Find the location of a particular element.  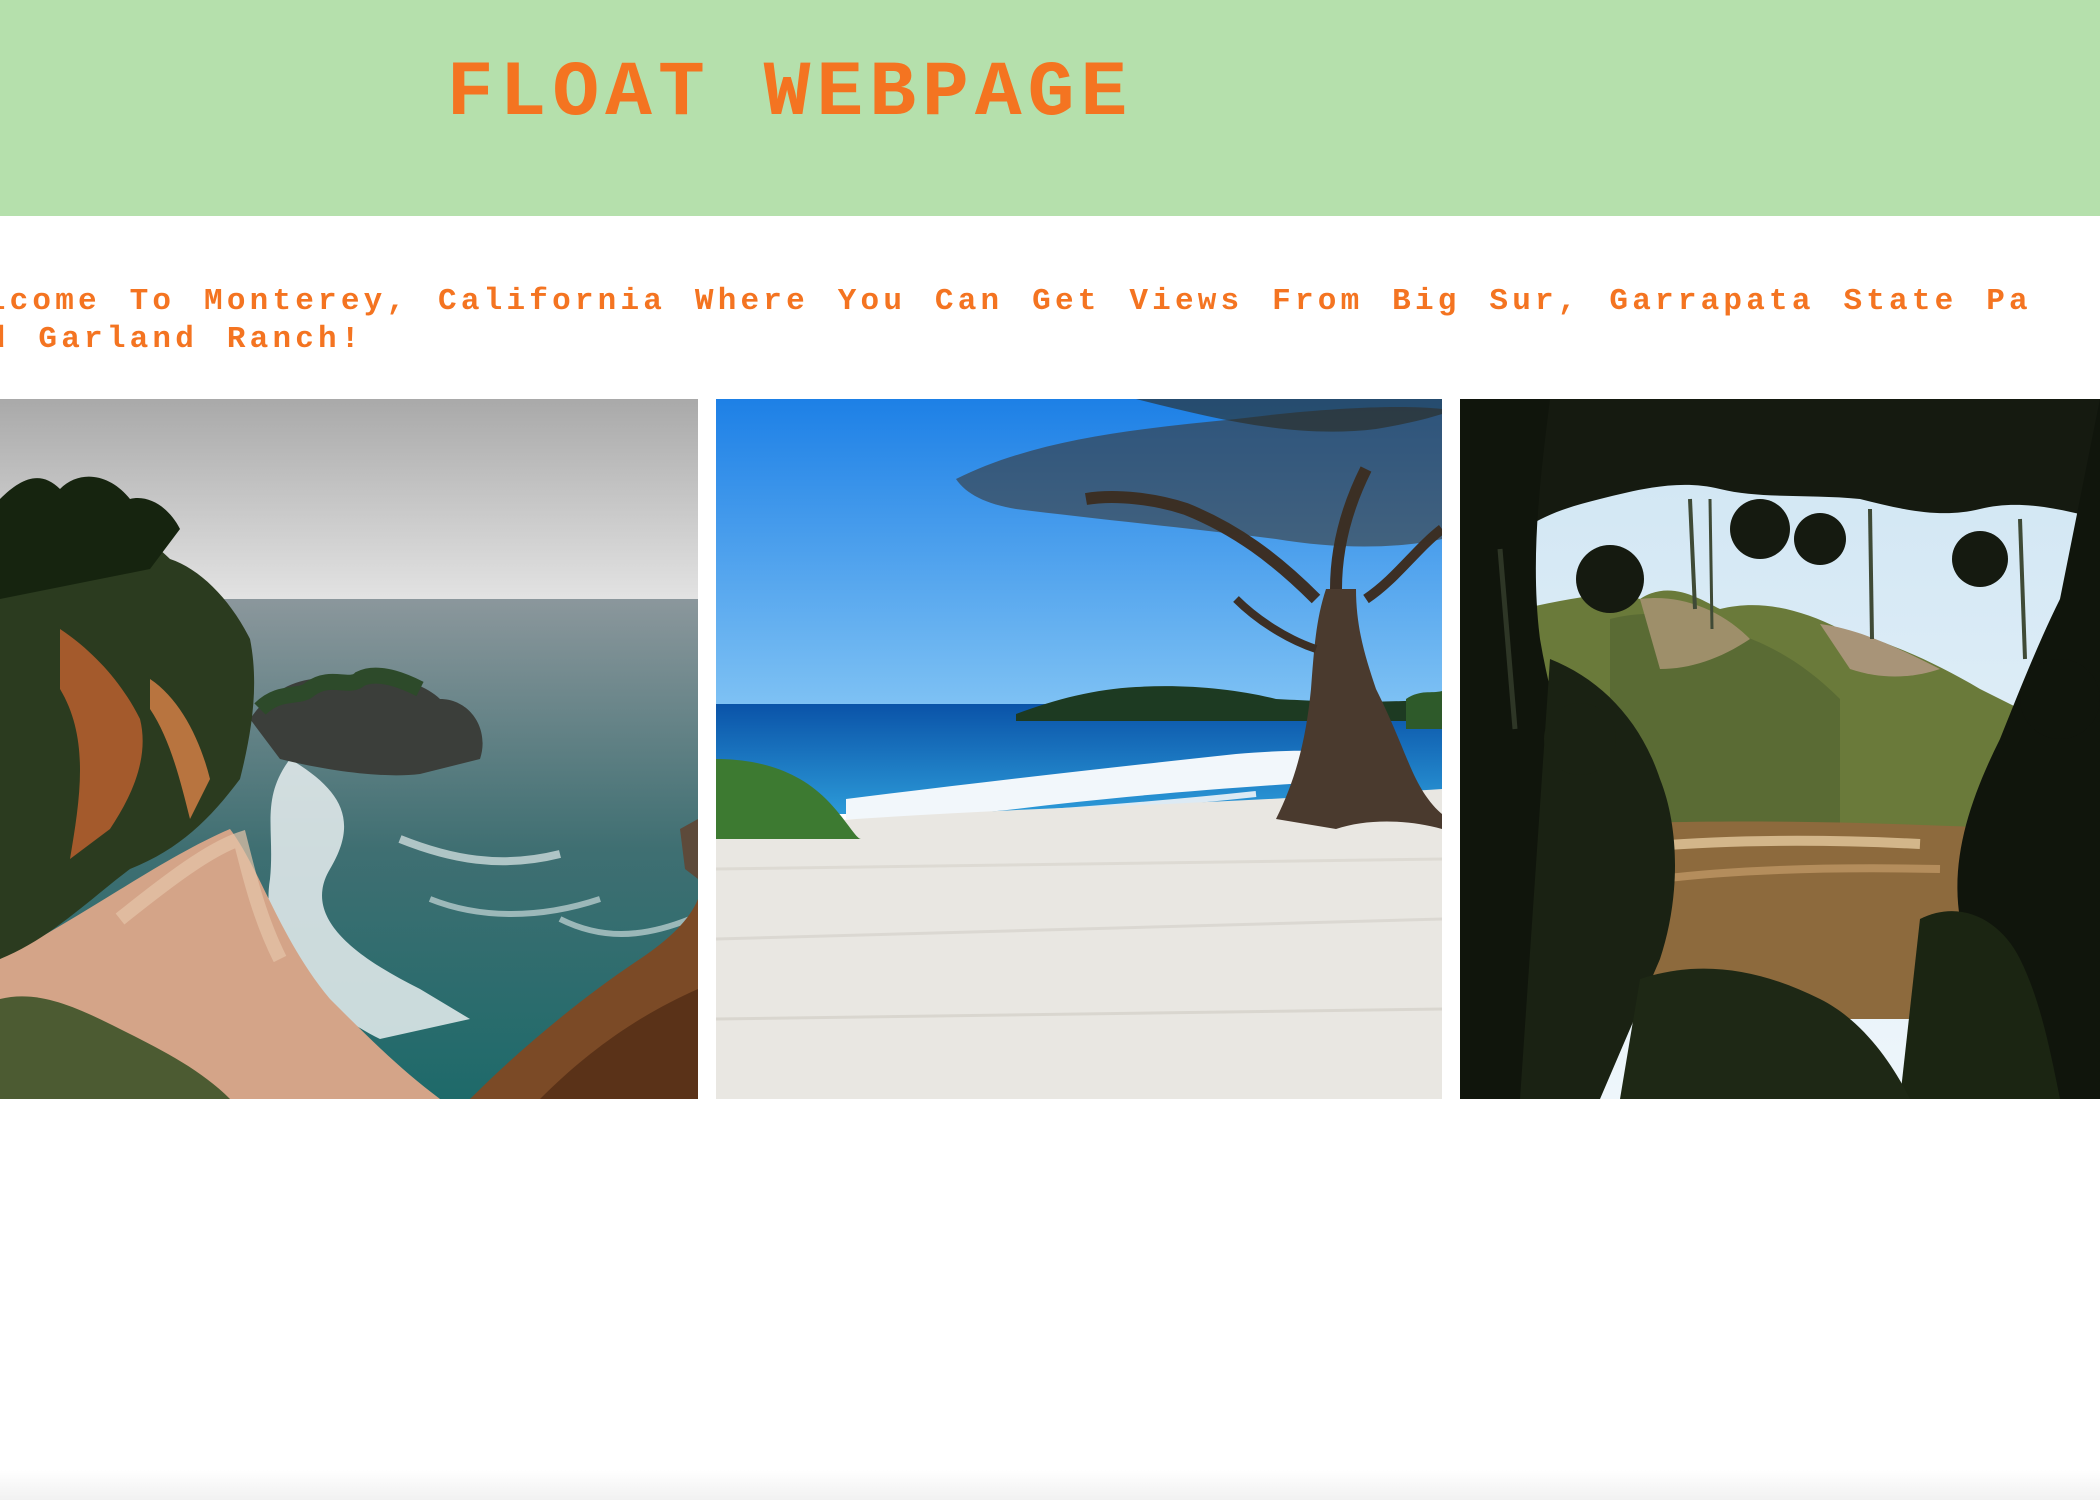

mountain-valley-picture is located at coordinates (1780, 749).